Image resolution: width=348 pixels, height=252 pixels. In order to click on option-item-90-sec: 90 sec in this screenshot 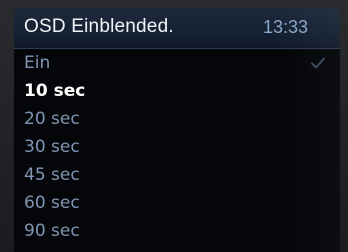, I will do `click(177, 231)`.